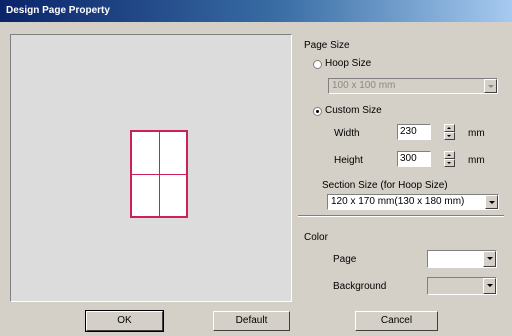 The height and width of the screenshot is (336, 512). I want to click on title-bar: Design Page Property, so click(256, 11).